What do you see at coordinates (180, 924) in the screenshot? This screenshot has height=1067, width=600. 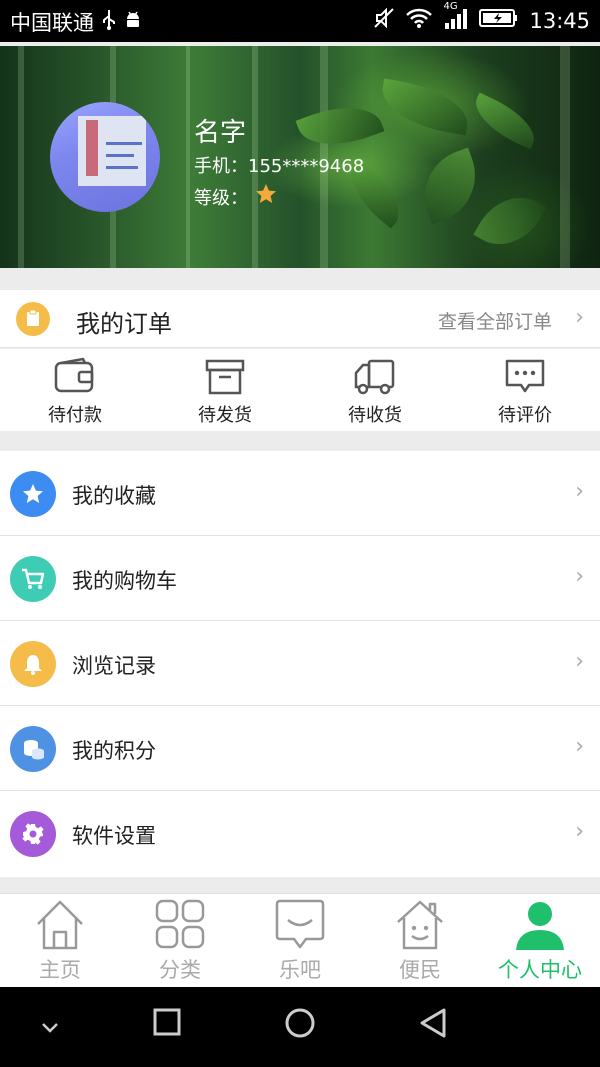 I see `grid-icon` at bounding box center [180, 924].